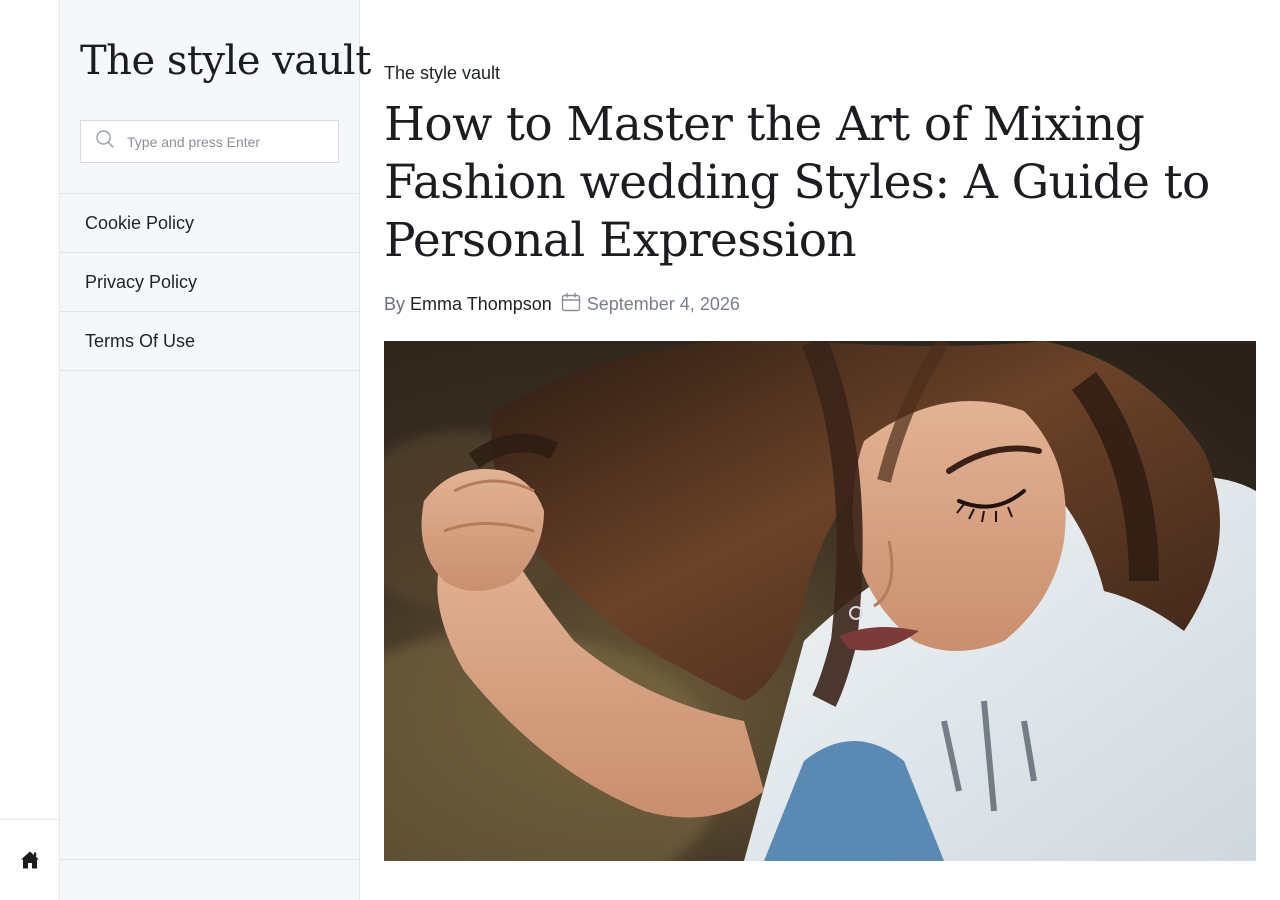 The width and height of the screenshot is (1280, 900). I want to click on home-button, so click(30, 859).